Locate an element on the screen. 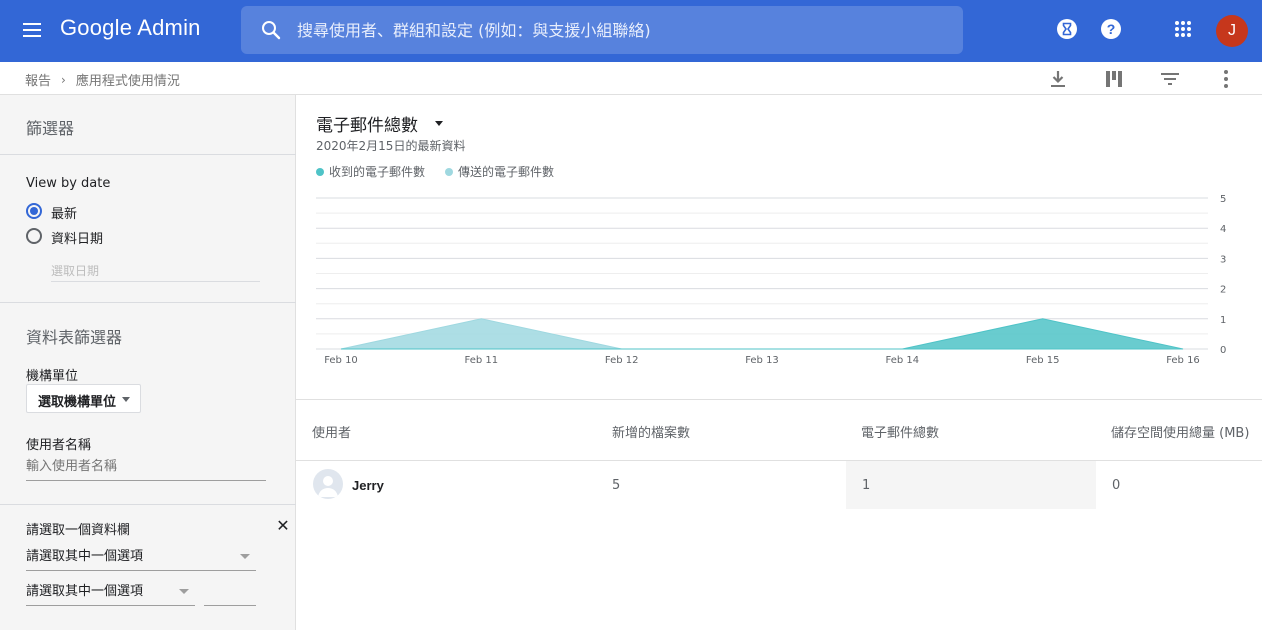  emails-total-cell: 1 is located at coordinates (866, 485).